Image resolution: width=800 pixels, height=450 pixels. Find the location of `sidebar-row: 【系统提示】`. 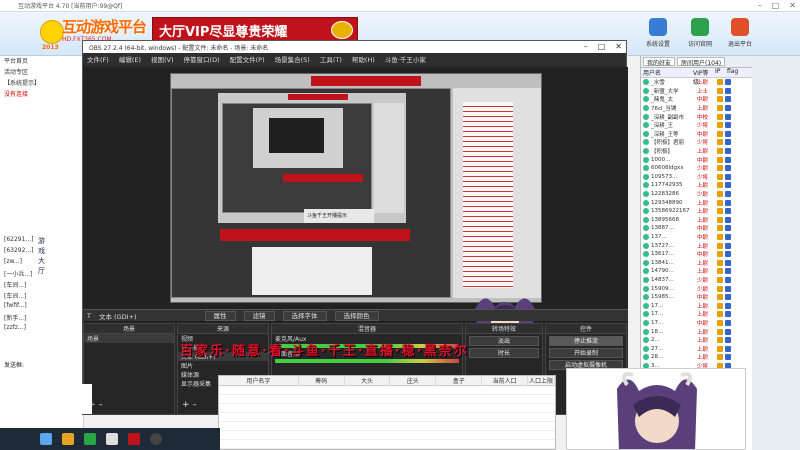

sidebar-row: 【系统提示】 is located at coordinates (41, 83).